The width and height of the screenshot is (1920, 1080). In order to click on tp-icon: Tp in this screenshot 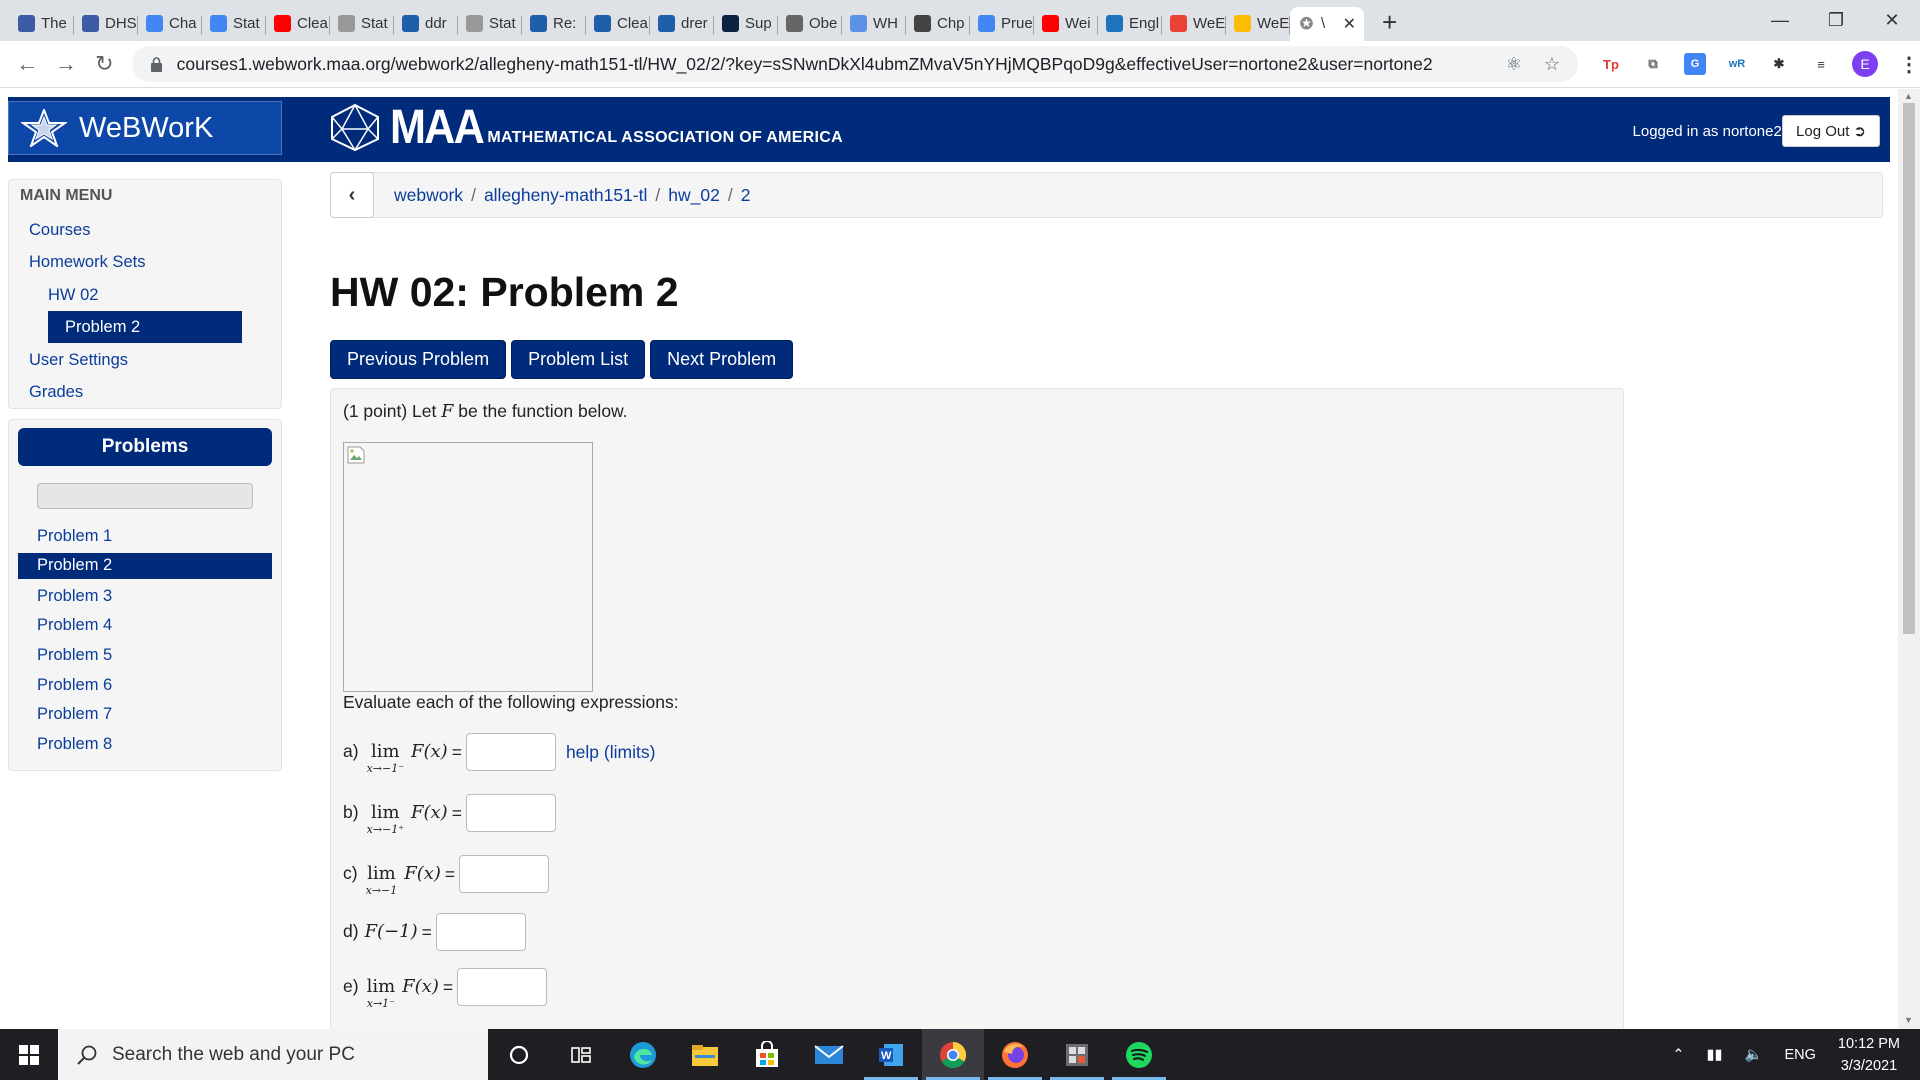, I will do `click(1611, 64)`.